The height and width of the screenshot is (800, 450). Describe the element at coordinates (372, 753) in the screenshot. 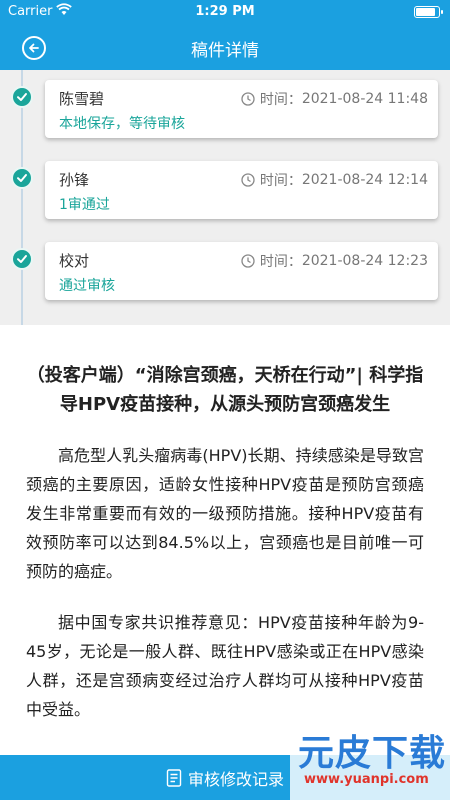

I see `watermark-text: 元皮下载` at that location.